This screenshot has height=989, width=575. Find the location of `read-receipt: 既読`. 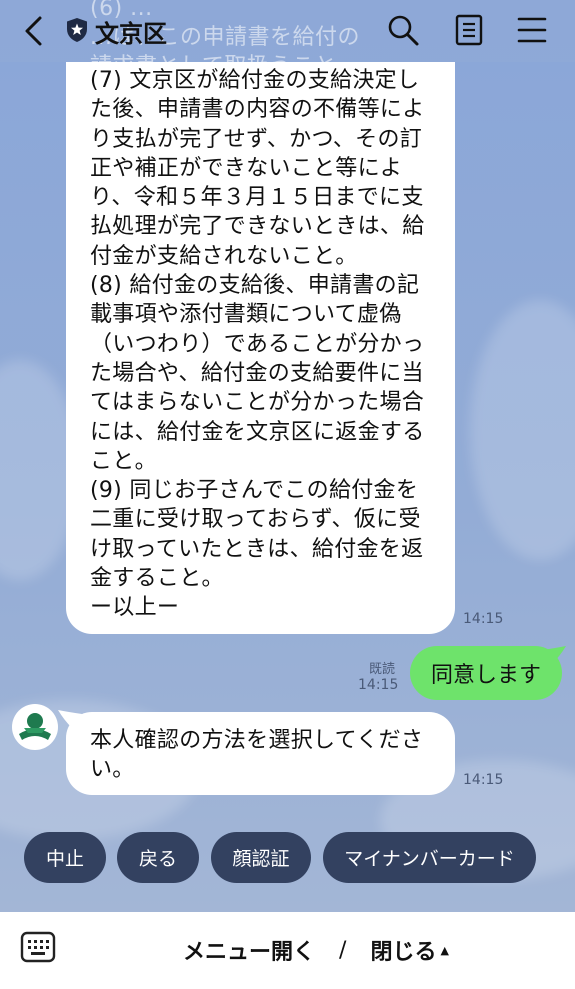

read-receipt: 既読 is located at coordinates (382, 669).